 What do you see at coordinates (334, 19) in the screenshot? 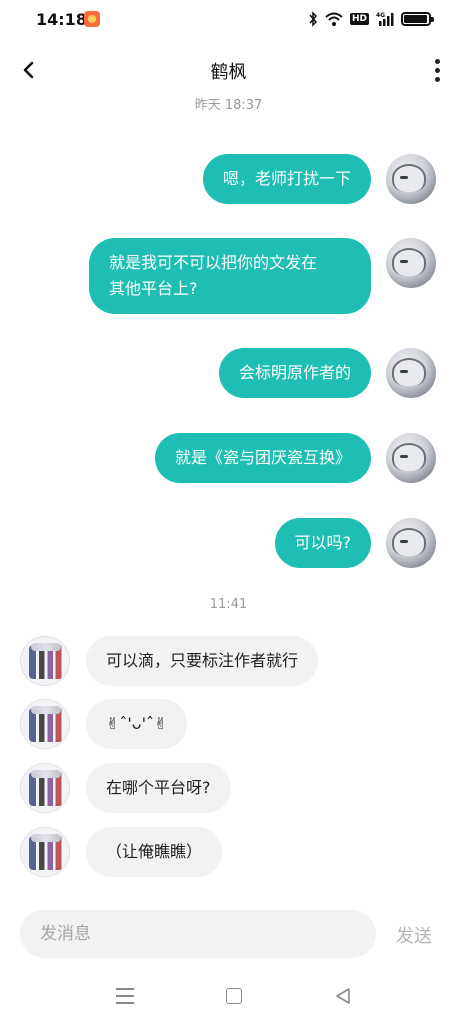
I see `wifi-icon` at bounding box center [334, 19].